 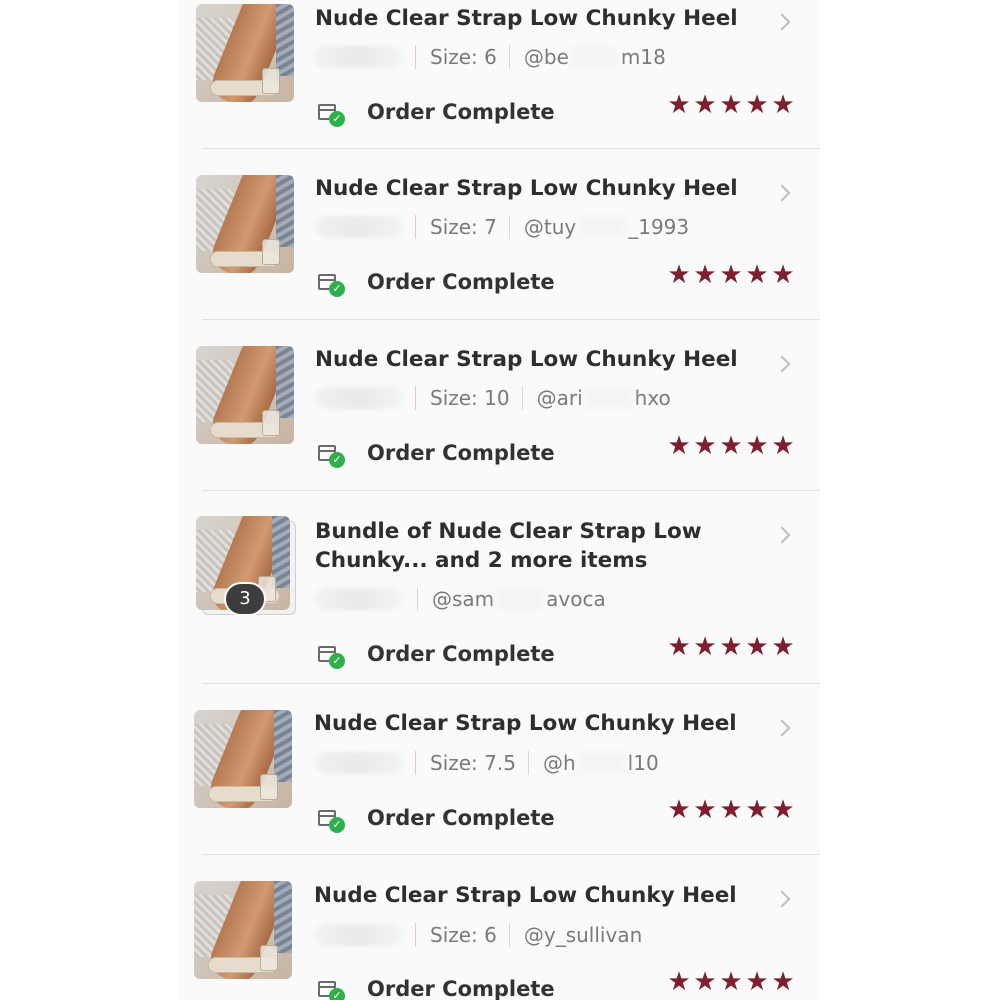 I want to click on order-meta: Size: 6 @y_sullivan, so click(x=478, y=935).